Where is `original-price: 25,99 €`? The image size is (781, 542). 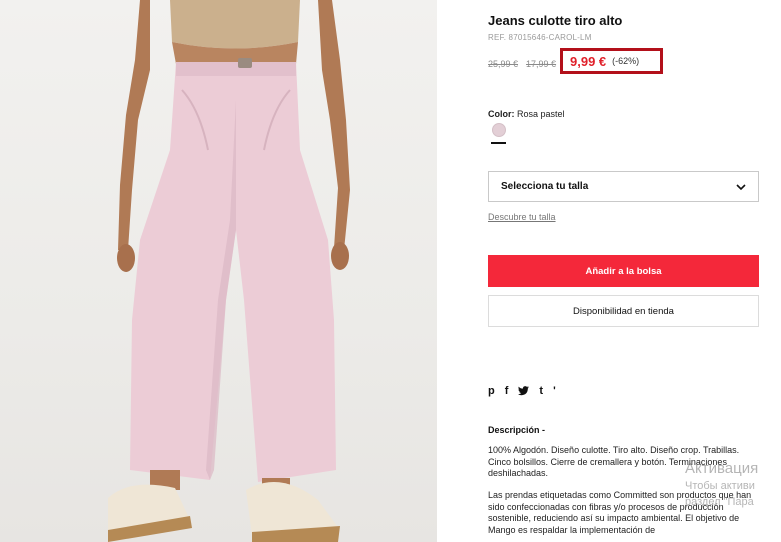 original-price: 25,99 € is located at coordinates (503, 64).